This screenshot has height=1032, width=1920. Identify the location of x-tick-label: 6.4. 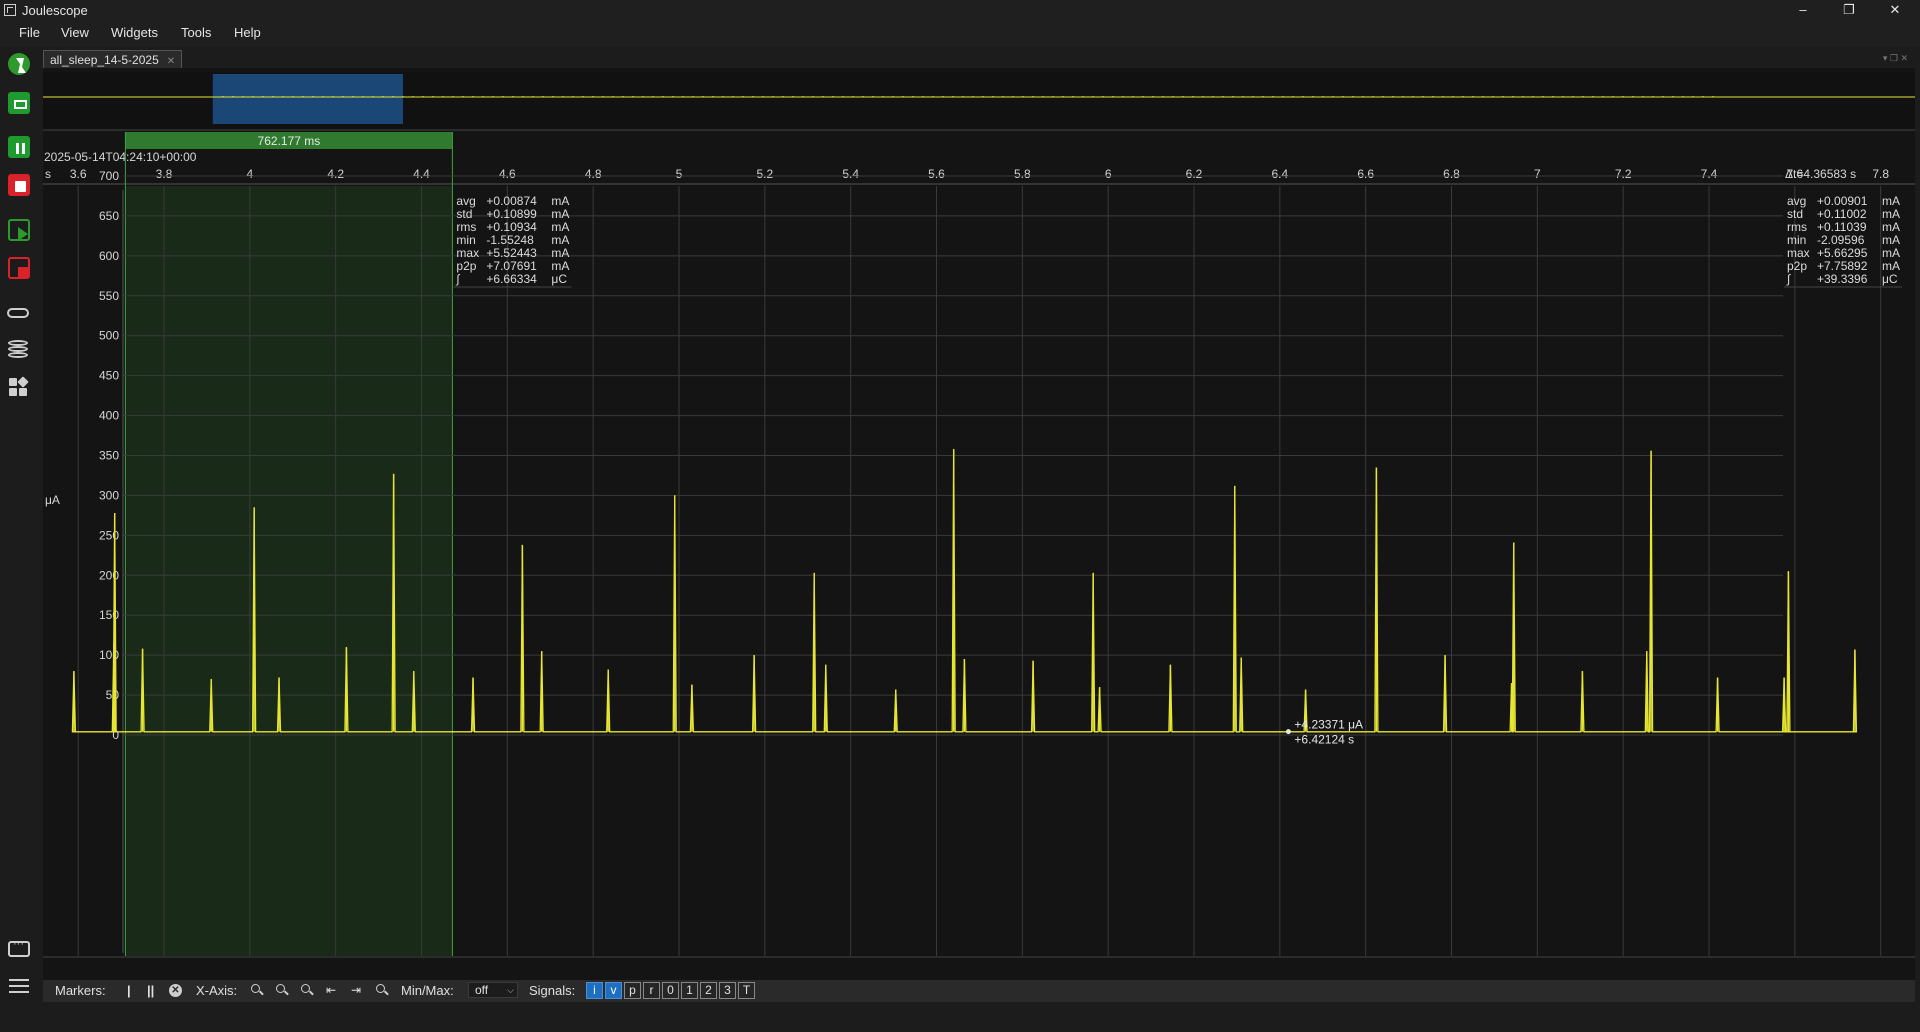
(1279, 174).